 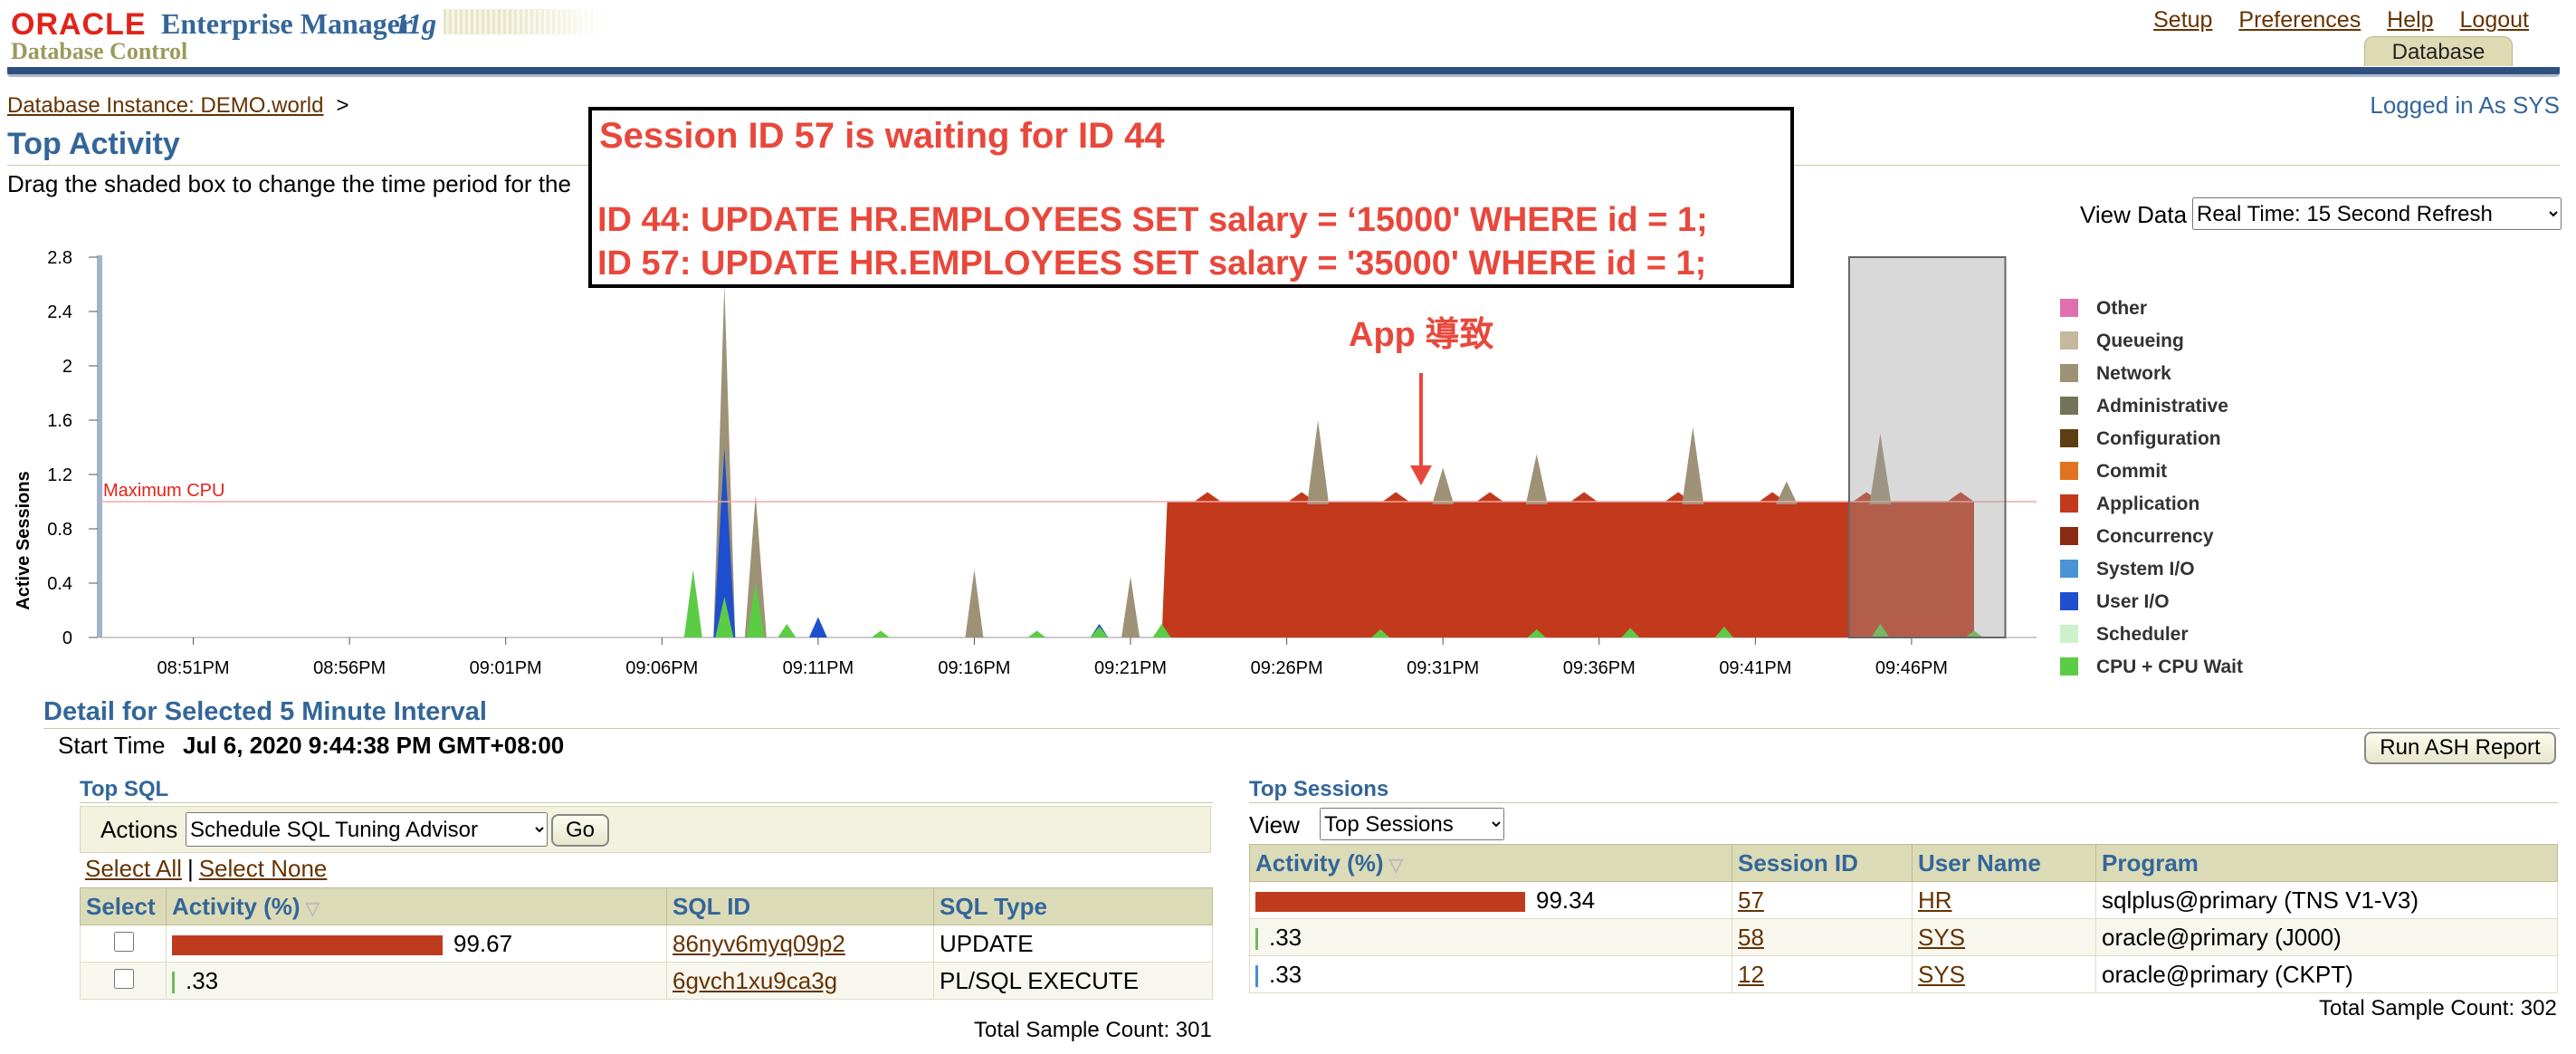 What do you see at coordinates (2140, 341) in the screenshot?
I see `legend-label: Queueing` at bounding box center [2140, 341].